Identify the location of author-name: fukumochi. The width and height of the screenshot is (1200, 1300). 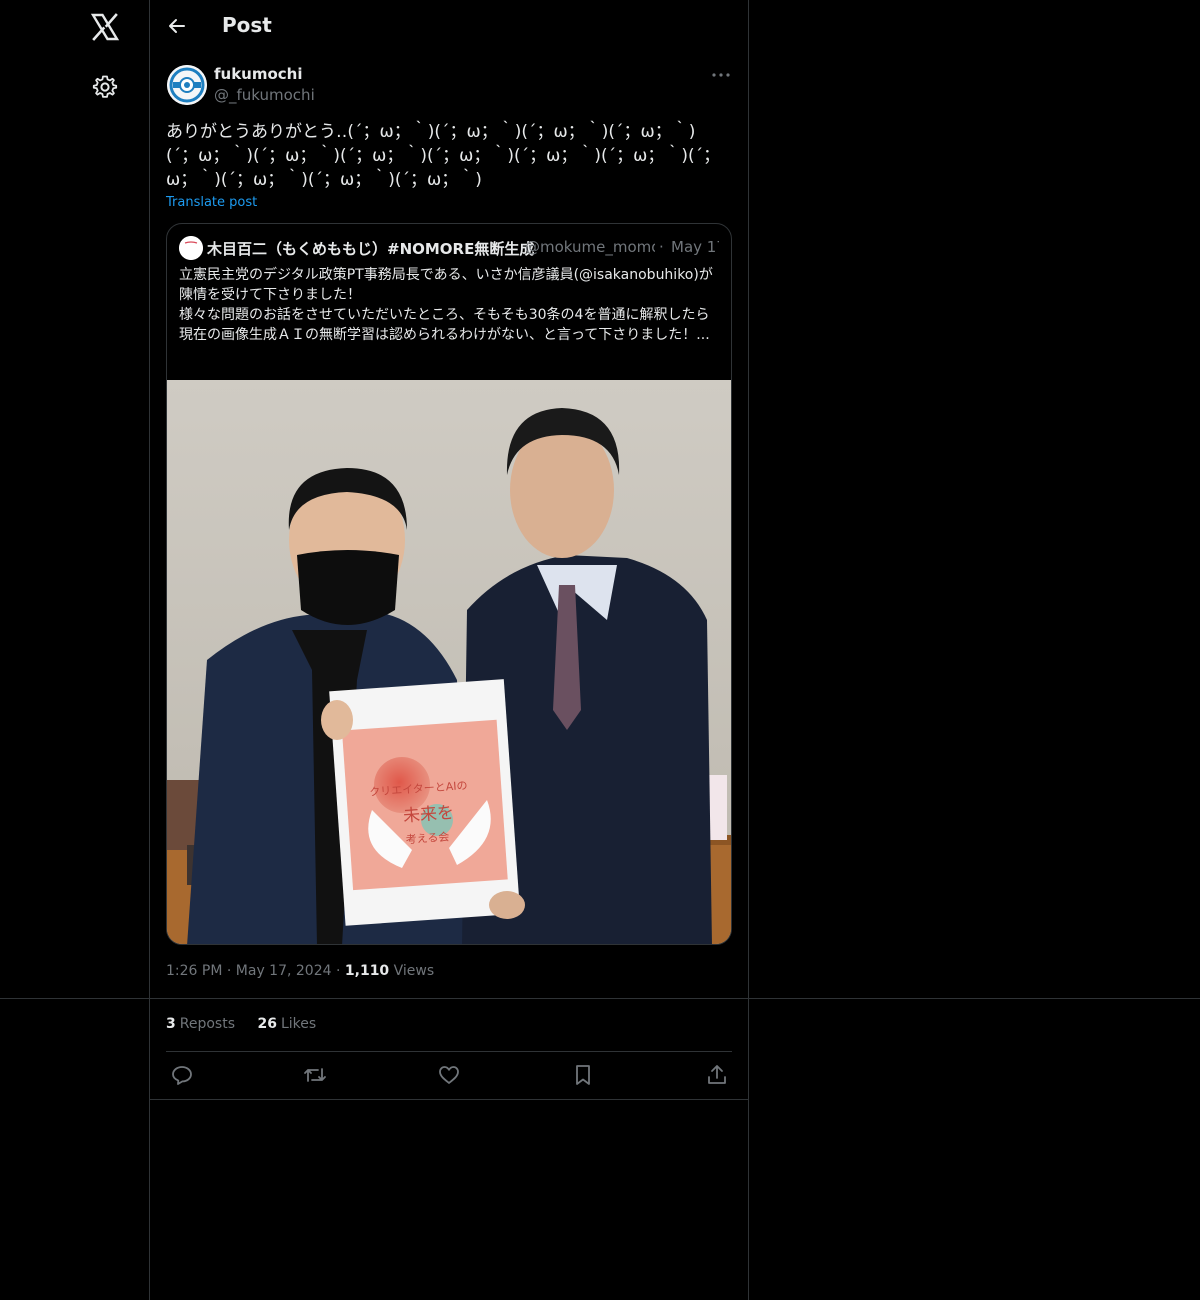
(258, 74).